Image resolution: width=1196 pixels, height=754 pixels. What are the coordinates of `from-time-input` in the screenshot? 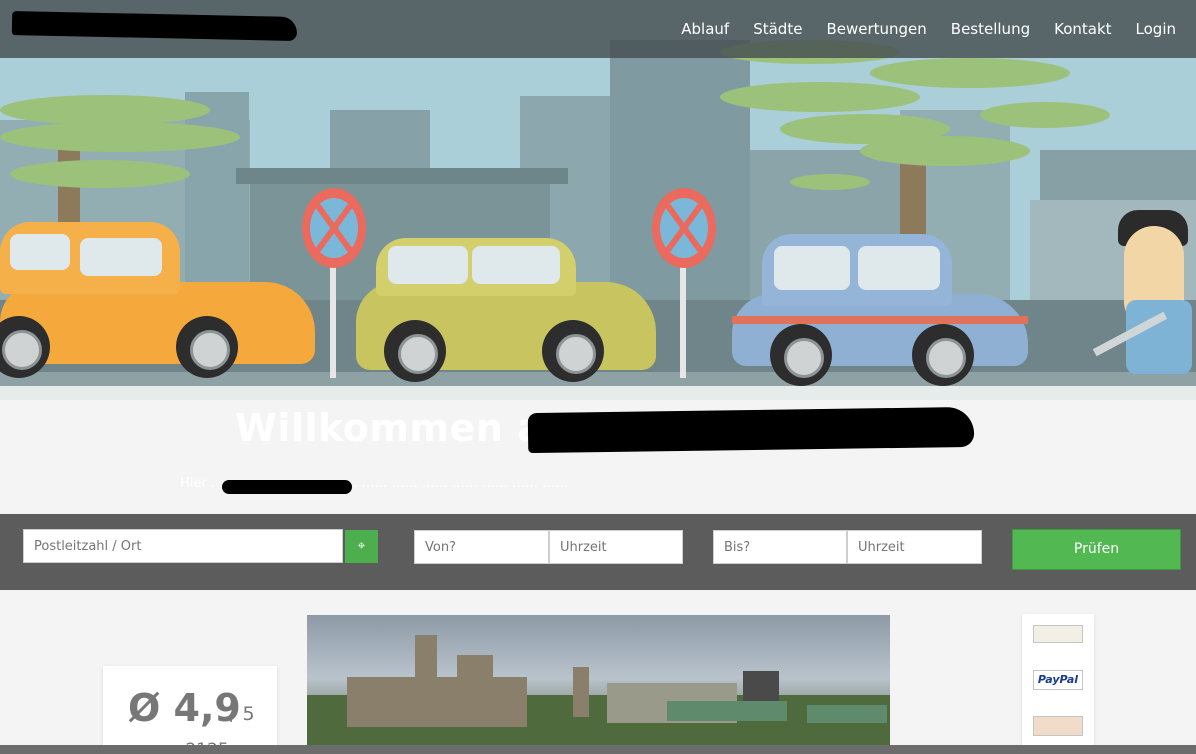 It's located at (616, 547).